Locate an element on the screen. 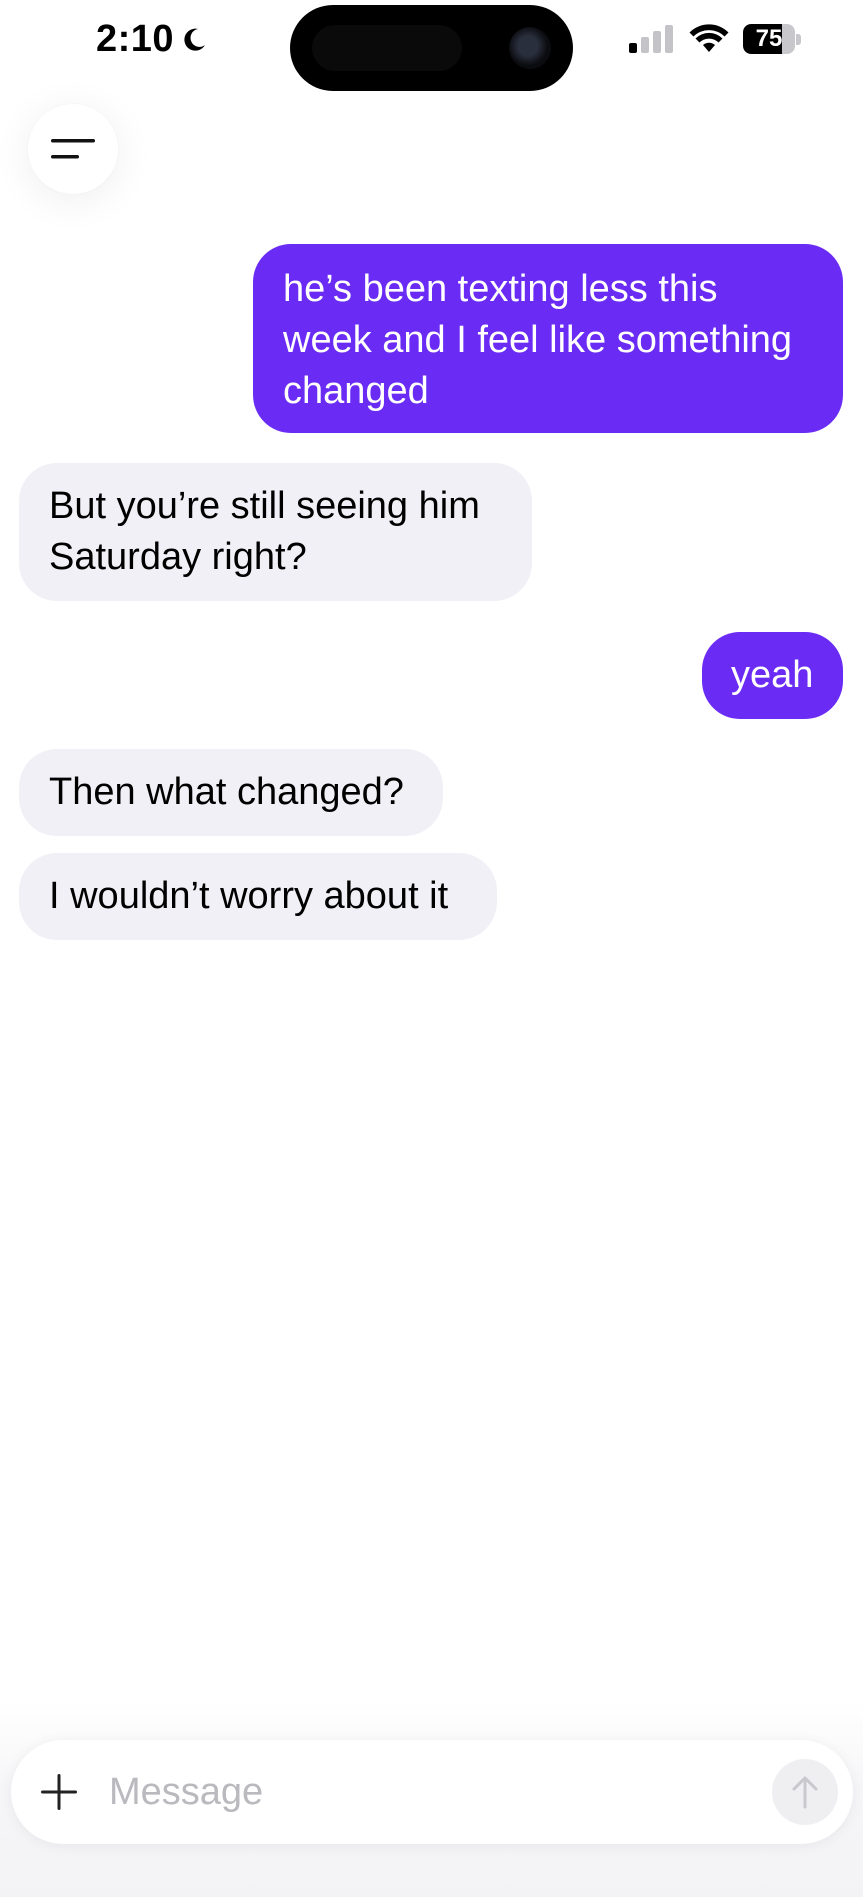  arrow-up-icon is located at coordinates (805, 1792).